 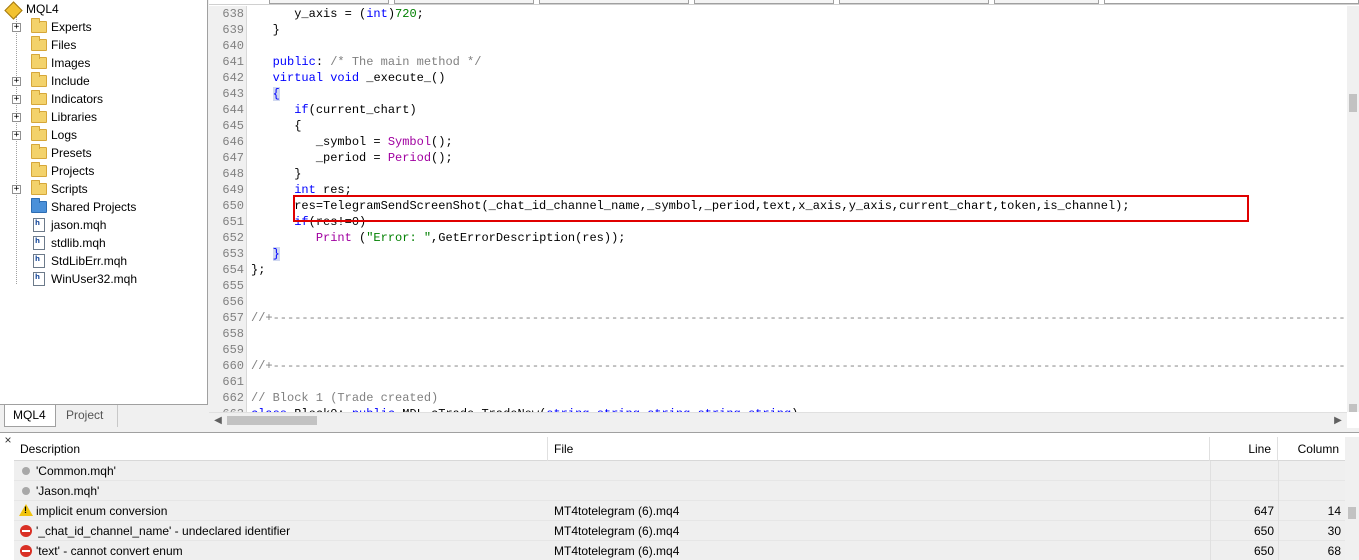 What do you see at coordinates (103, 261) in the screenshot?
I see `tree-item: StdLibErr.mqh` at bounding box center [103, 261].